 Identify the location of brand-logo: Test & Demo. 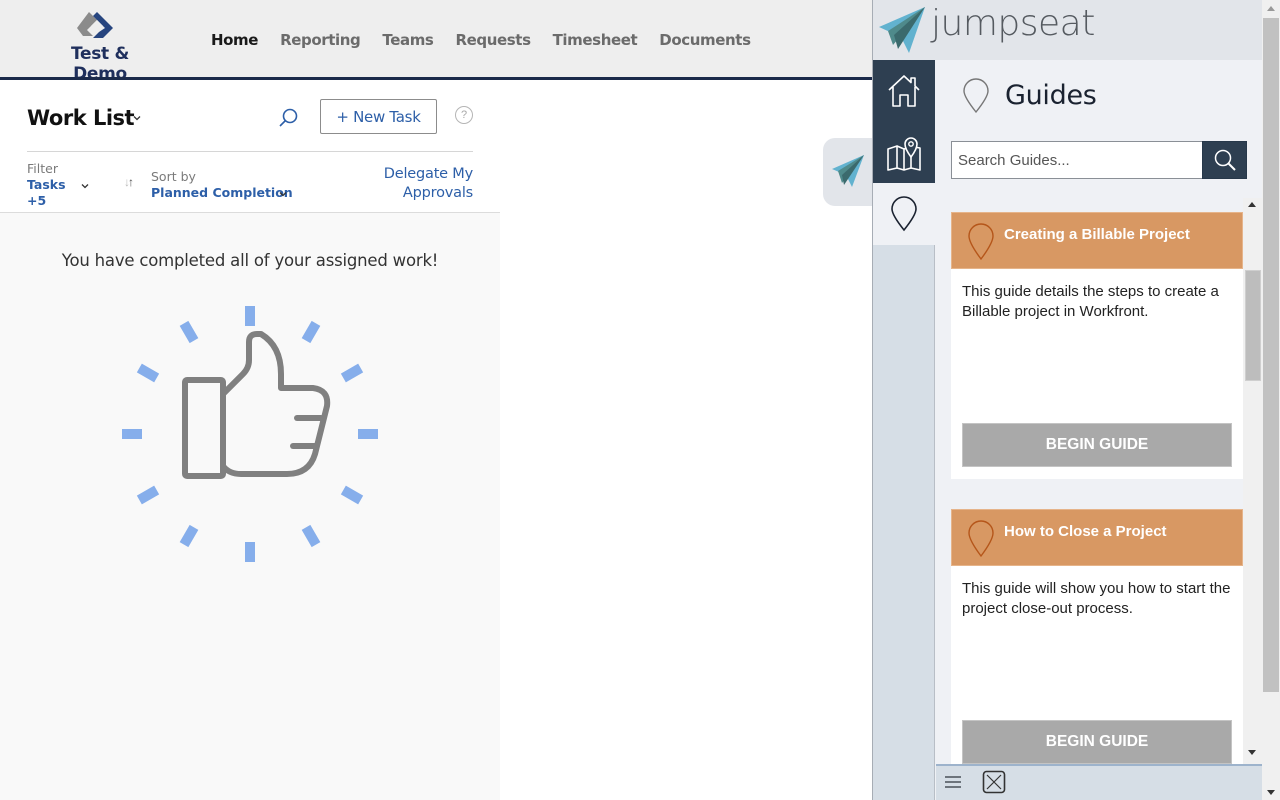
(100, 47).